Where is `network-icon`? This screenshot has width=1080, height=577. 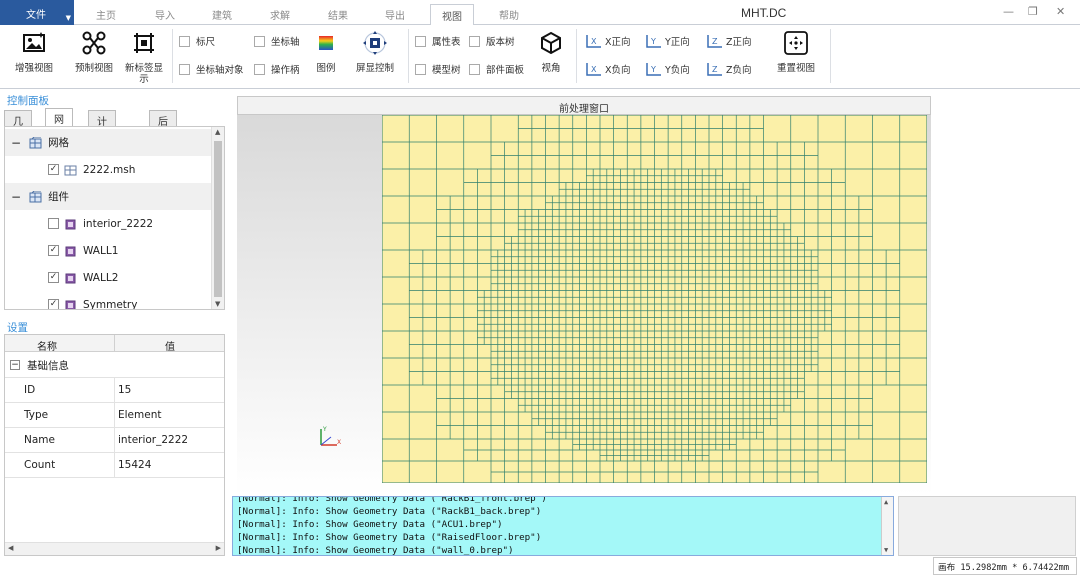 network-icon is located at coordinates (94, 43).